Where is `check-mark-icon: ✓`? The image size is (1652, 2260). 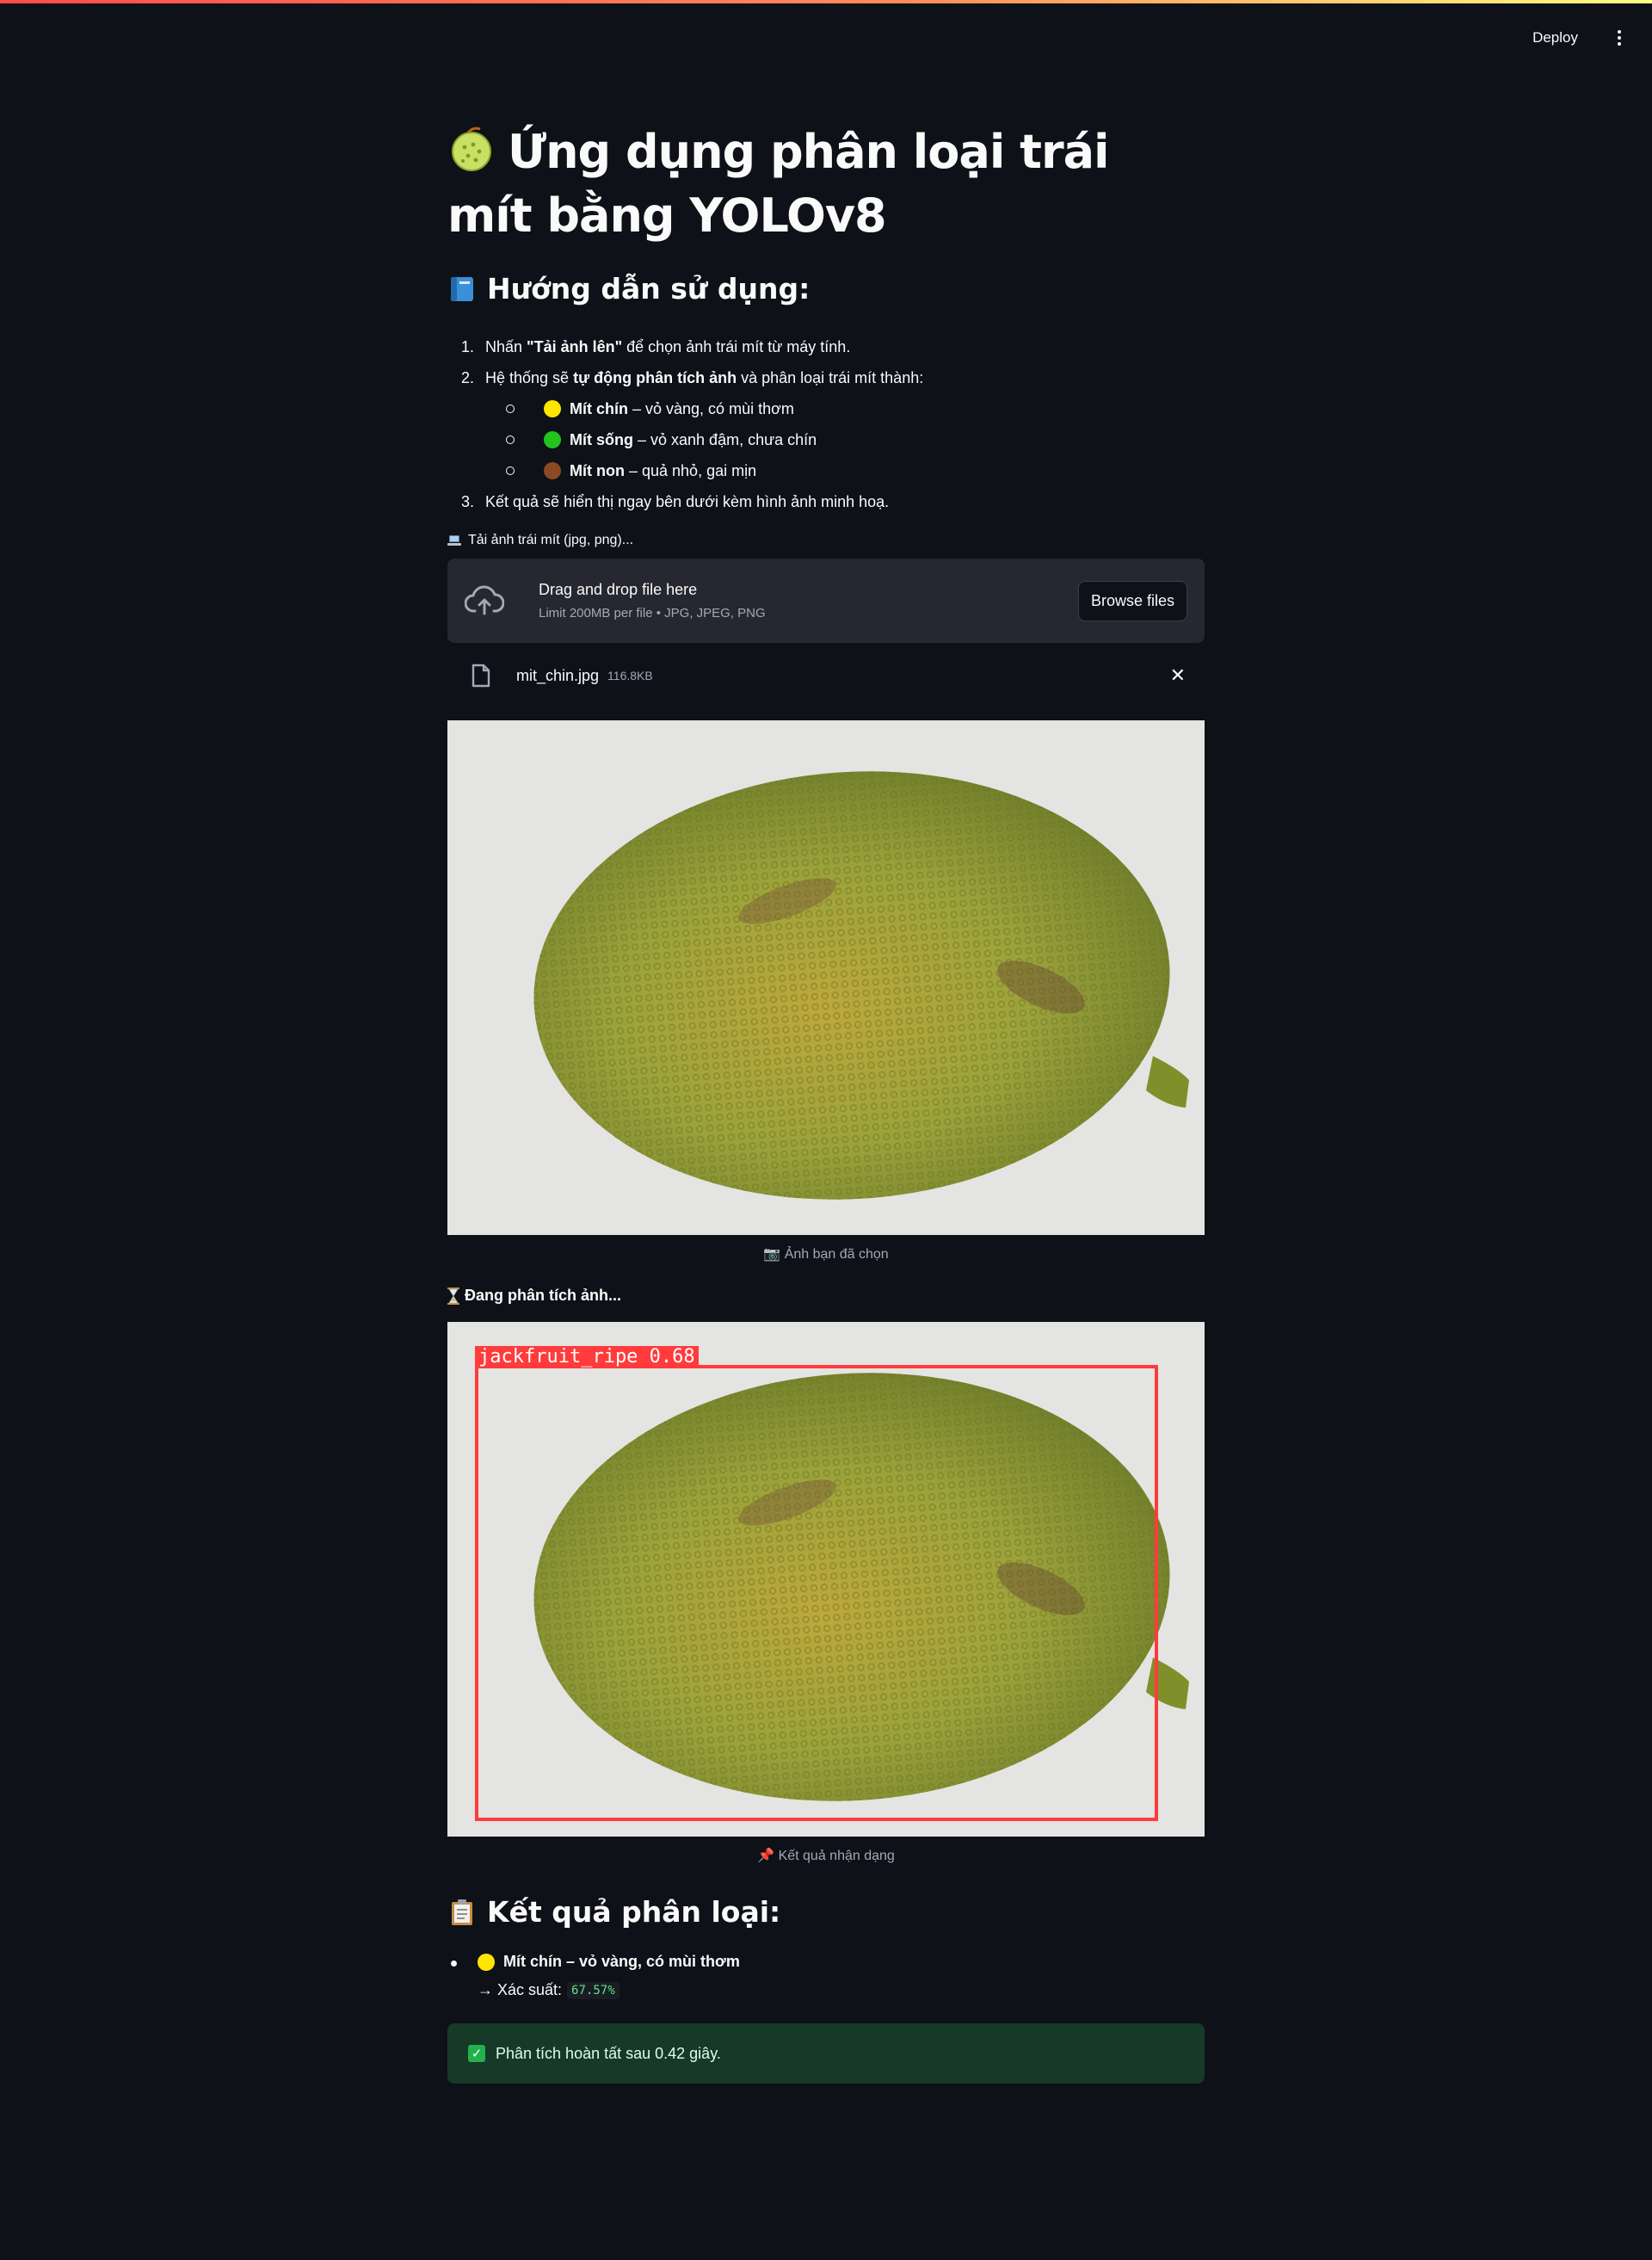
check-mark-icon: ✓ is located at coordinates (476, 2053).